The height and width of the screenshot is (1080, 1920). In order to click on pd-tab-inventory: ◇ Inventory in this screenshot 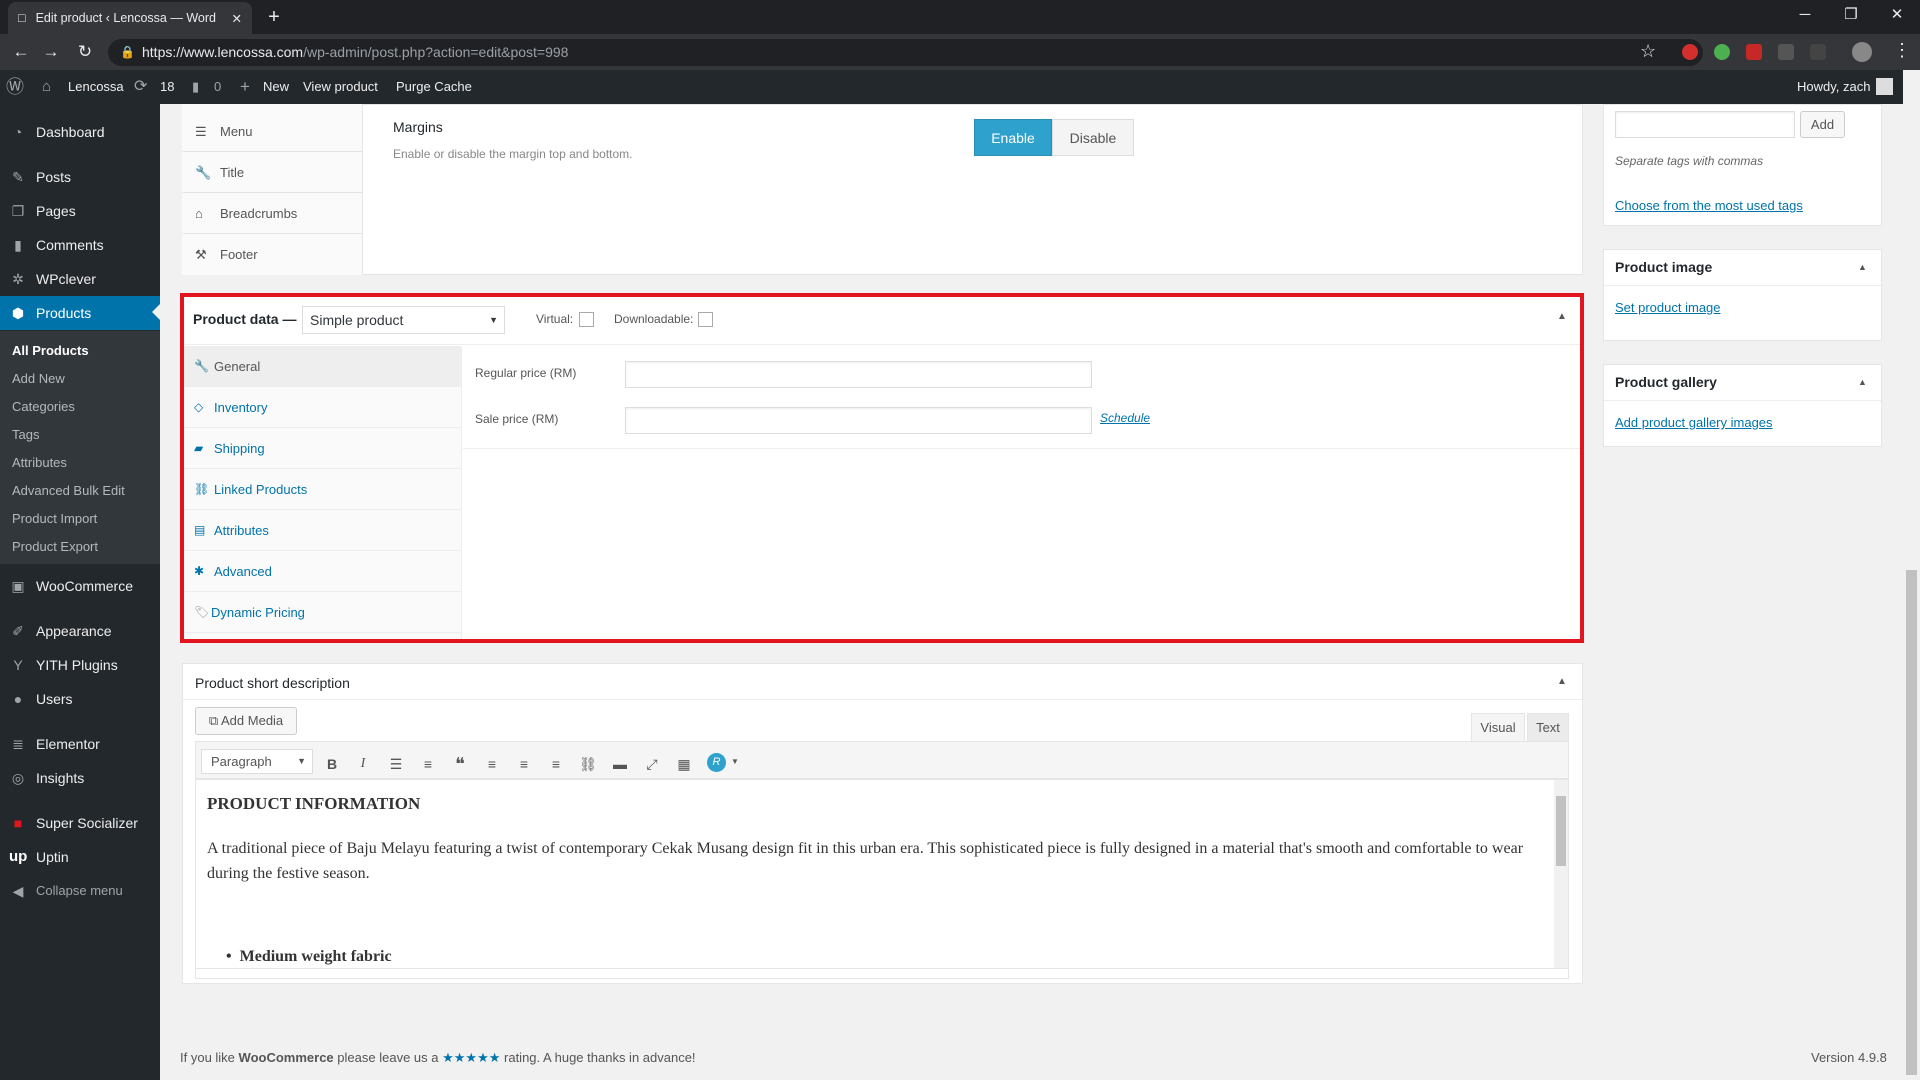, I will do `click(323, 407)`.